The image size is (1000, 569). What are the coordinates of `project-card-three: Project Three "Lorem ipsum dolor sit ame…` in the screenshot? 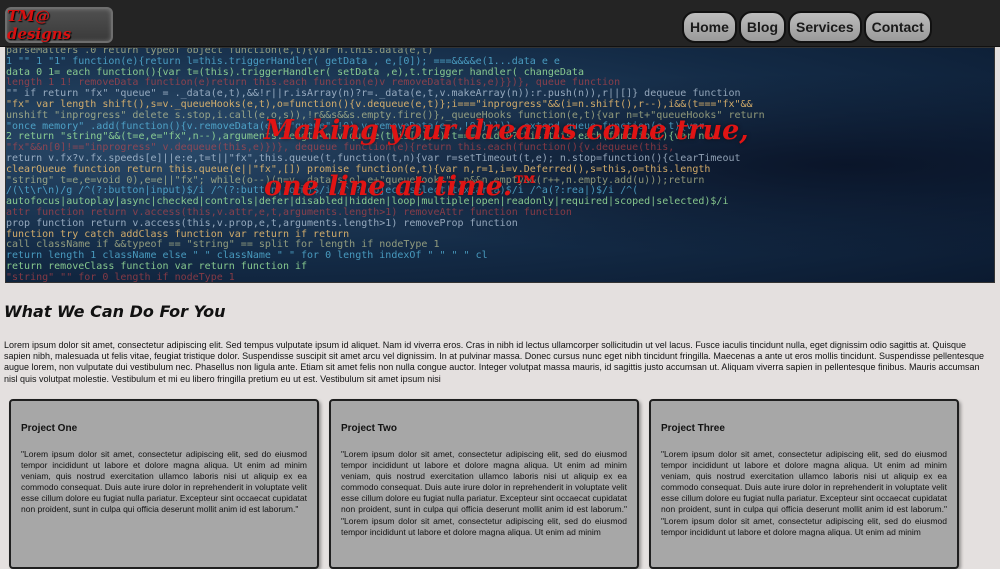 It's located at (804, 484).